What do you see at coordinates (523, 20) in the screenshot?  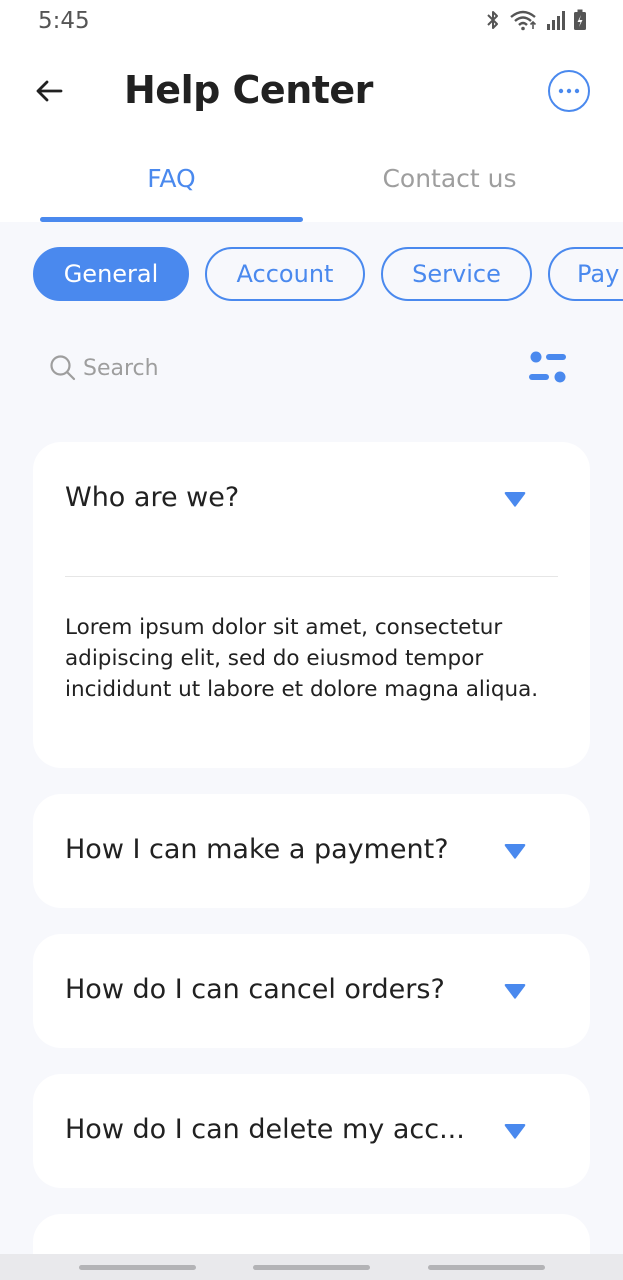 I see `wifi-icon` at bounding box center [523, 20].